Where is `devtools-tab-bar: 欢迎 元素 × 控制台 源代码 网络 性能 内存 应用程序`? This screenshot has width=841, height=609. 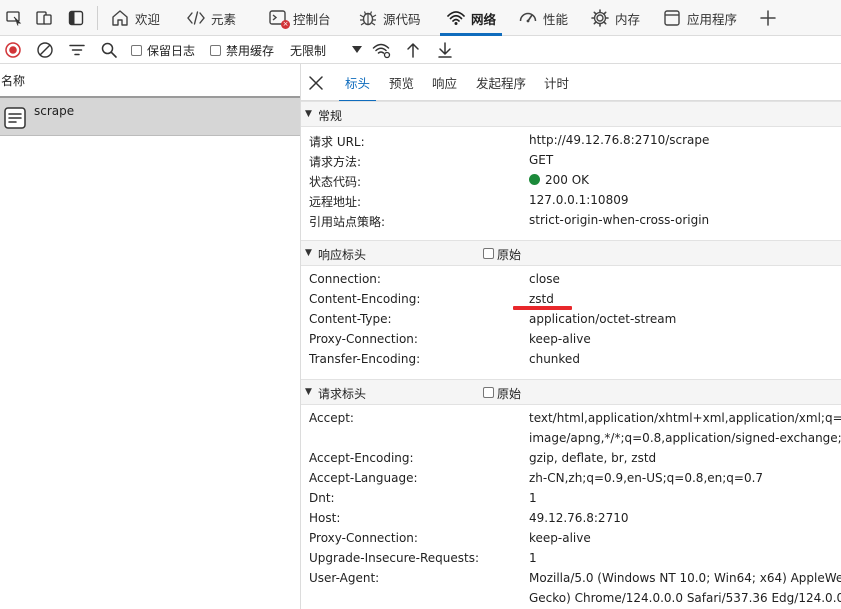
devtools-tab-bar: 欢迎 元素 × 控制台 源代码 网络 性能 内存 应用程序 is located at coordinates (420, 18).